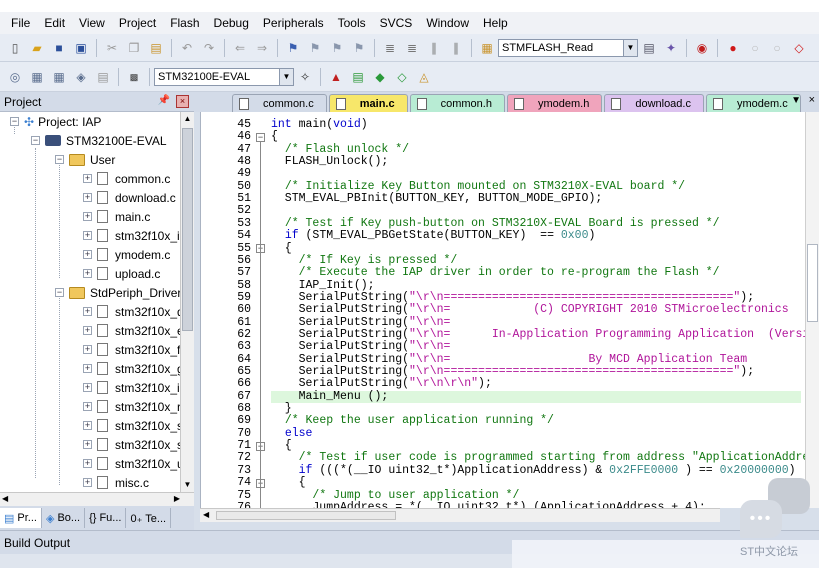 The width and height of the screenshot is (819, 568). I want to click on incremental-find-icon: ✦, so click(671, 48).